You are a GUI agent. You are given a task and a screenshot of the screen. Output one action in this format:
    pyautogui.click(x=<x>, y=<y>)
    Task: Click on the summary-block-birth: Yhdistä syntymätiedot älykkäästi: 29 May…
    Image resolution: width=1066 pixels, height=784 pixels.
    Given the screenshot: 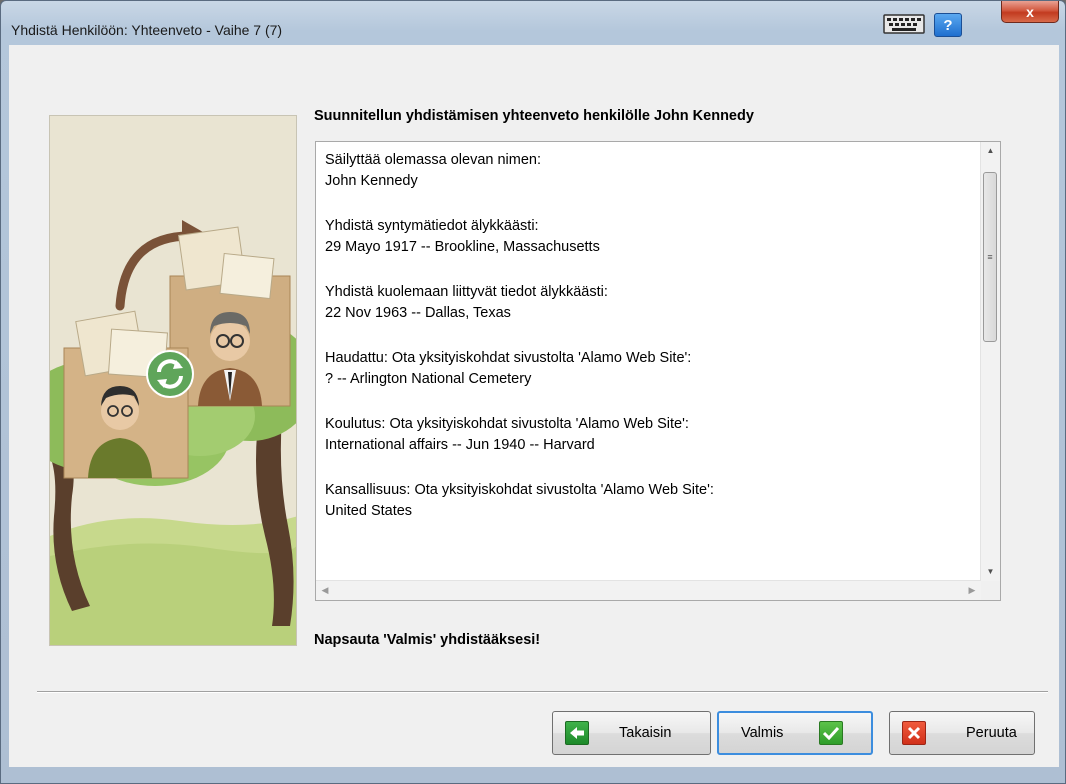 What is the action you would take?
    pyautogui.click(x=651, y=237)
    